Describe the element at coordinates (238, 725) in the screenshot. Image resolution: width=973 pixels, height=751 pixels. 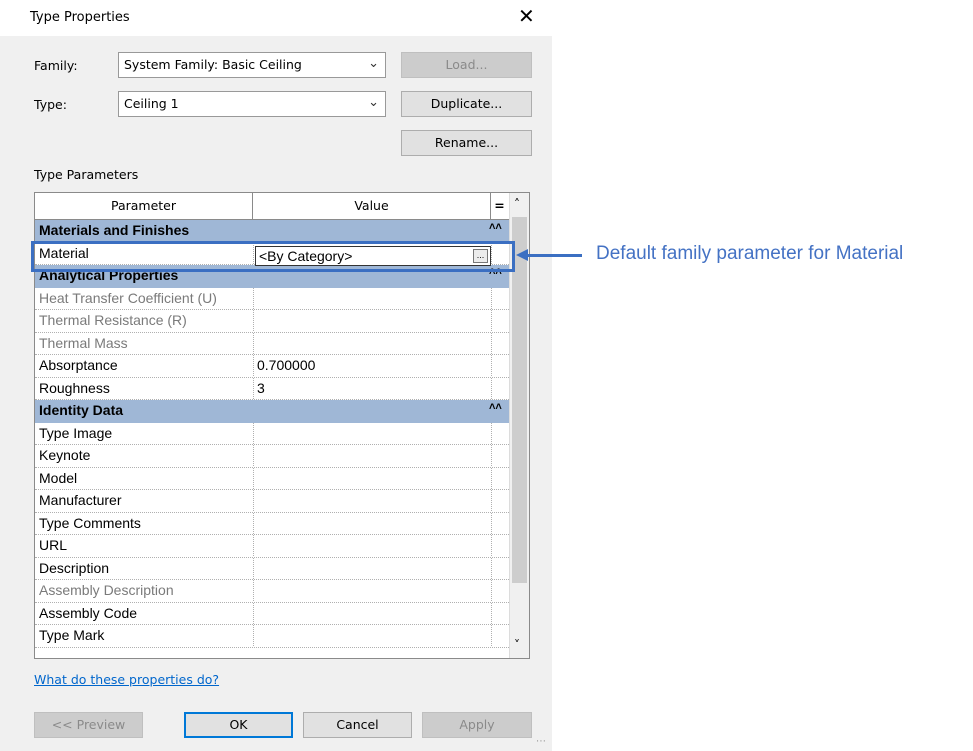
I see `ok-button: OK` at that location.